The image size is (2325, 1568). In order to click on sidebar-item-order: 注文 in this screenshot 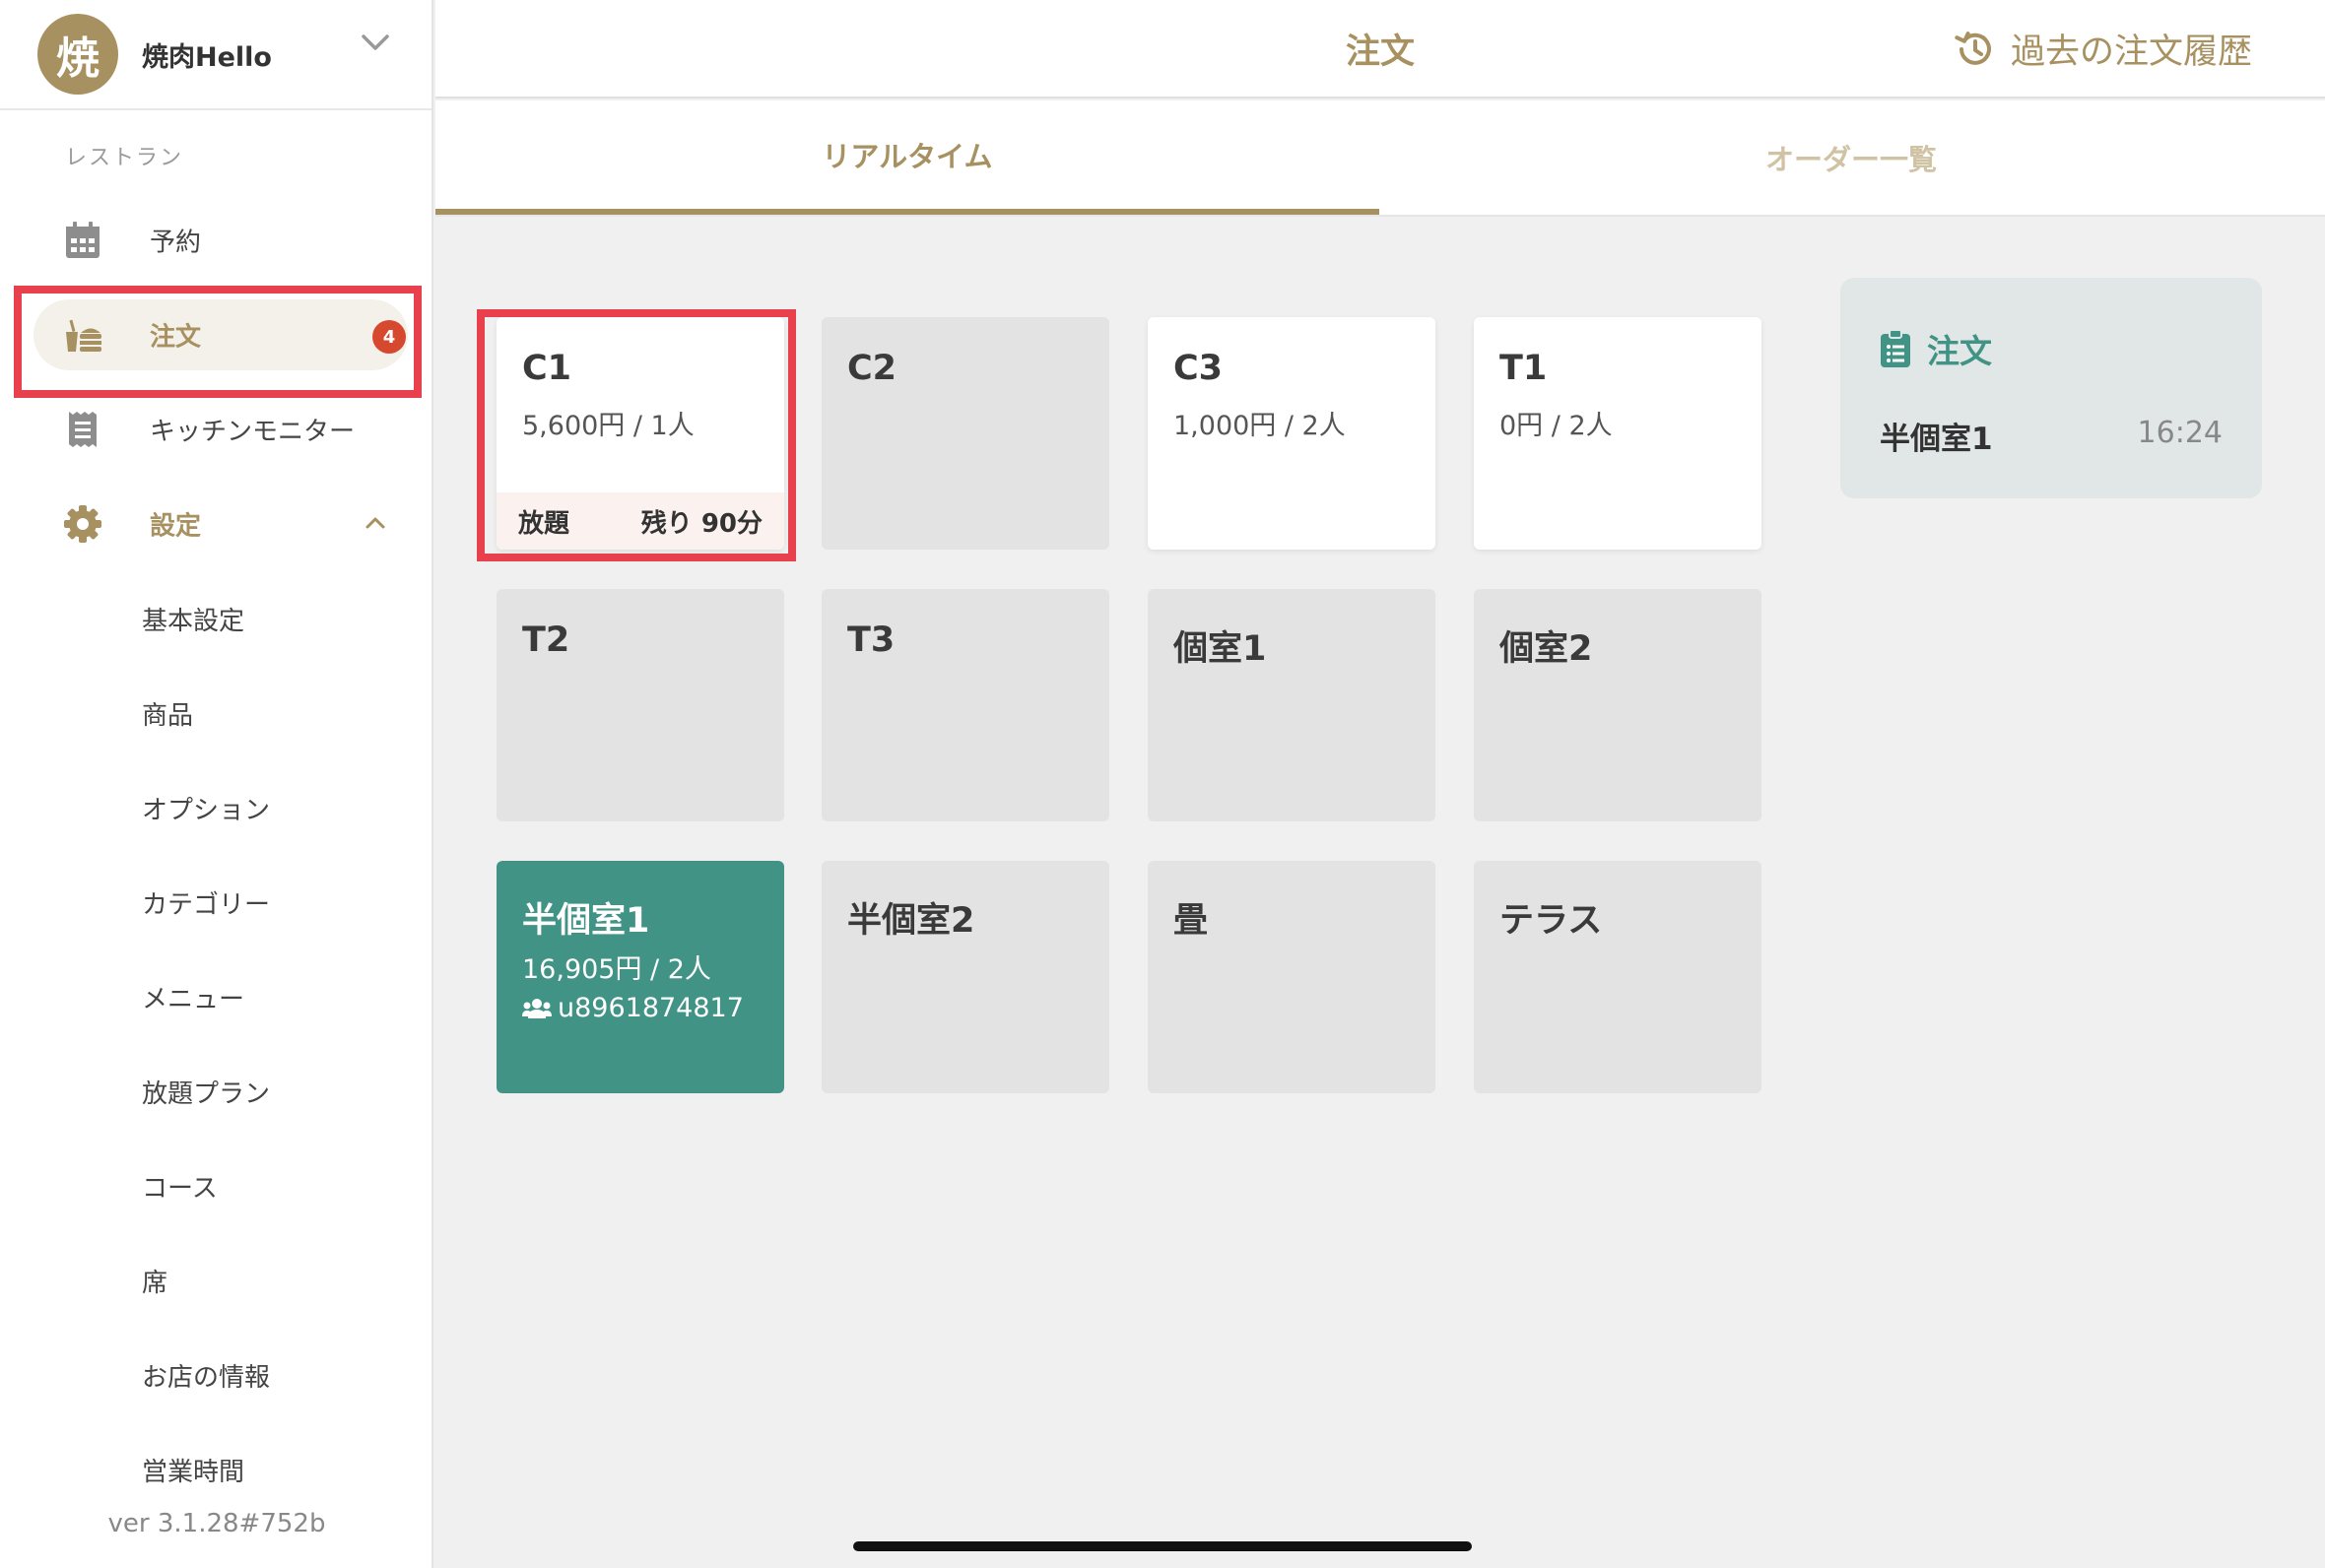, I will do `click(221, 334)`.